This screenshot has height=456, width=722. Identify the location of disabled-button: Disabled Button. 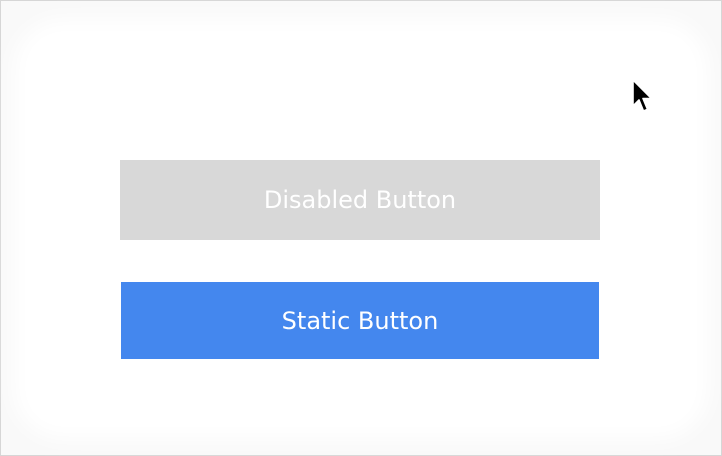
(360, 200).